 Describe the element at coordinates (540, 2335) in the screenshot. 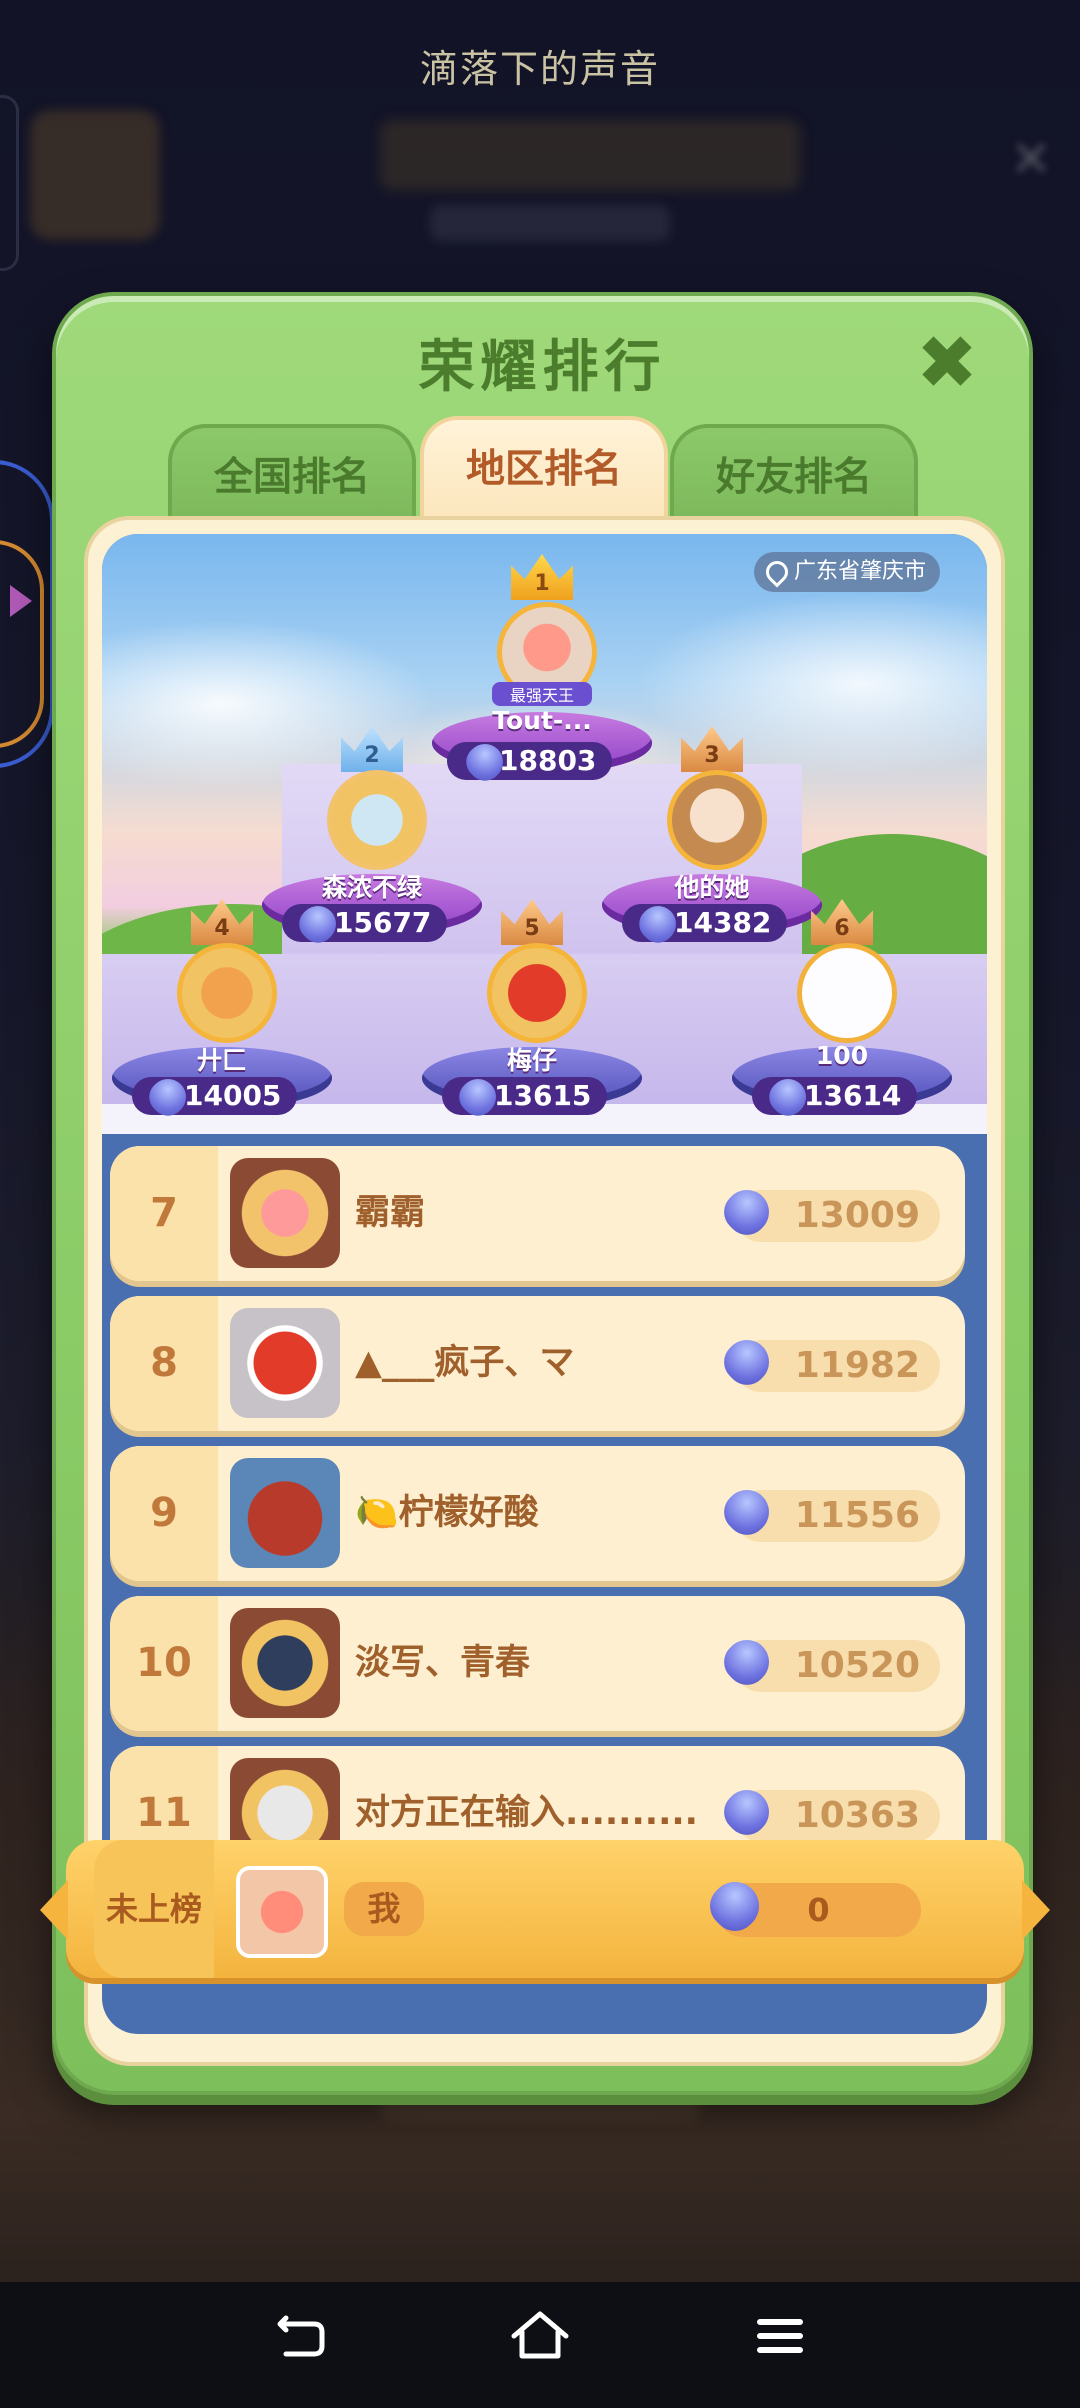

I see `home-icon-svg` at that location.